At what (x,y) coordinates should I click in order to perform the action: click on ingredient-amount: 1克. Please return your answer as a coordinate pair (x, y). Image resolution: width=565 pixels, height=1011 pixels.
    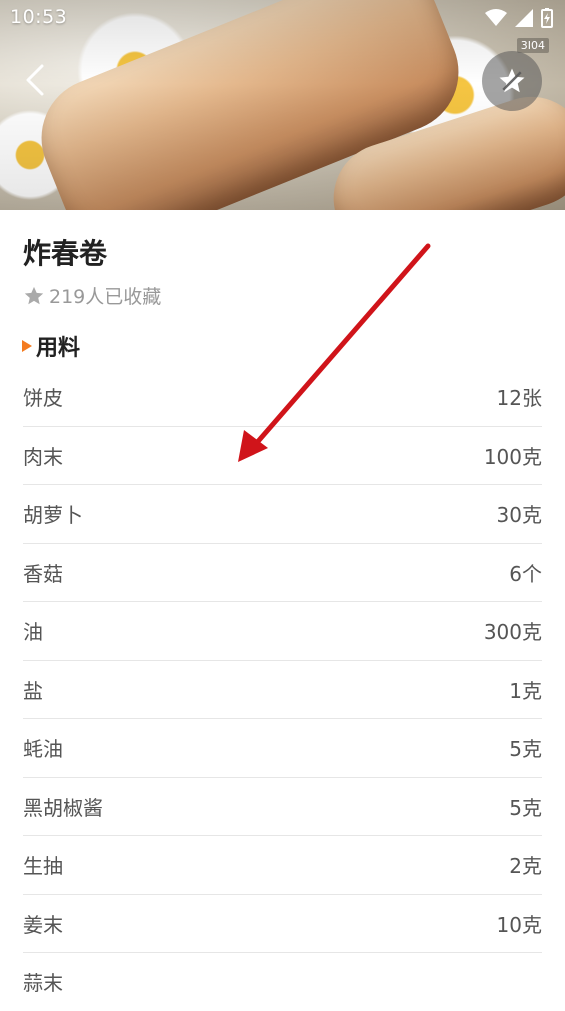
    Looking at the image, I should click on (525, 690).